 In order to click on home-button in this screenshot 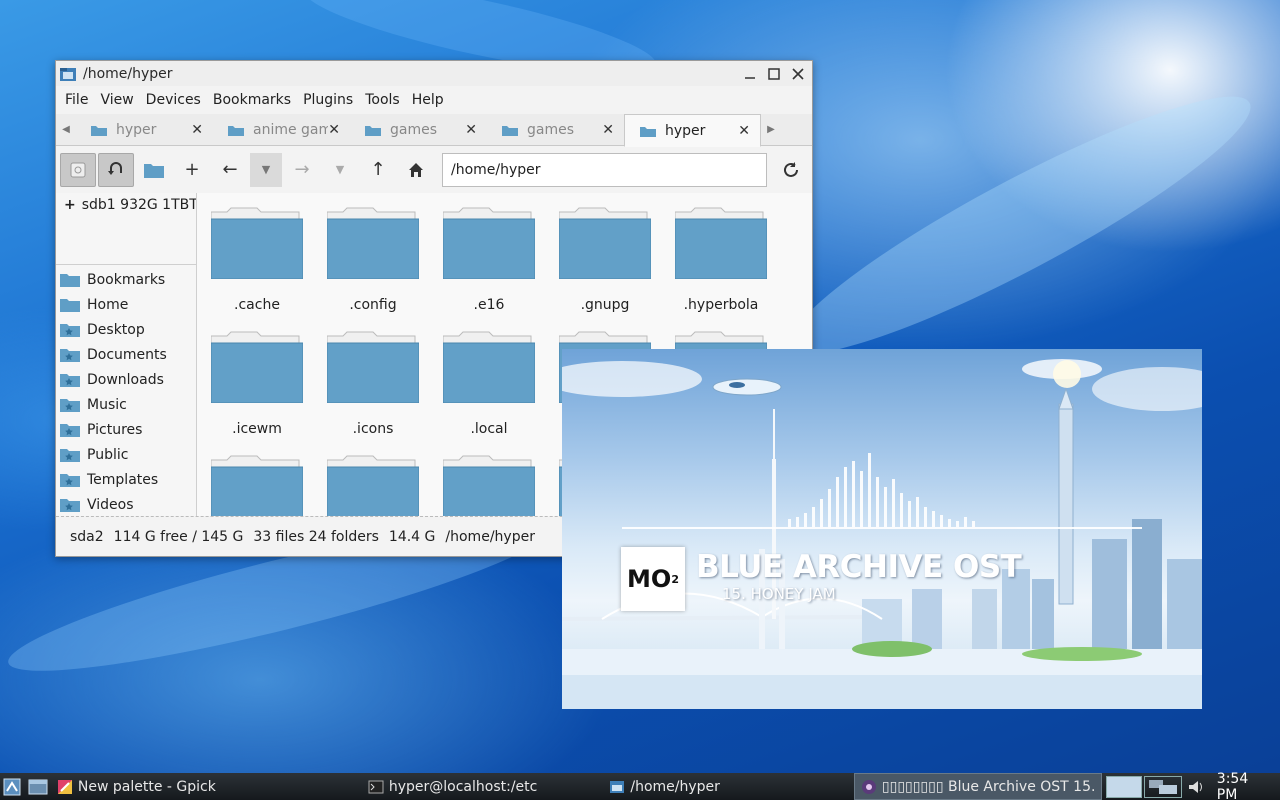, I will do `click(416, 170)`.